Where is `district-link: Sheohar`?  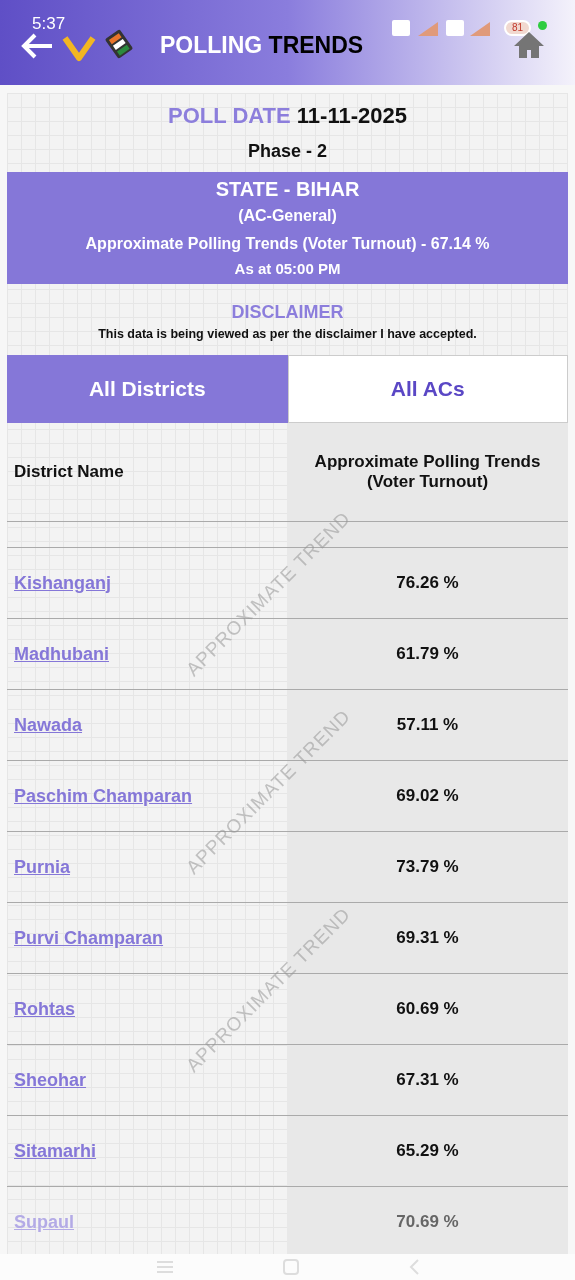
district-link: Sheohar is located at coordinates (50, 1080).